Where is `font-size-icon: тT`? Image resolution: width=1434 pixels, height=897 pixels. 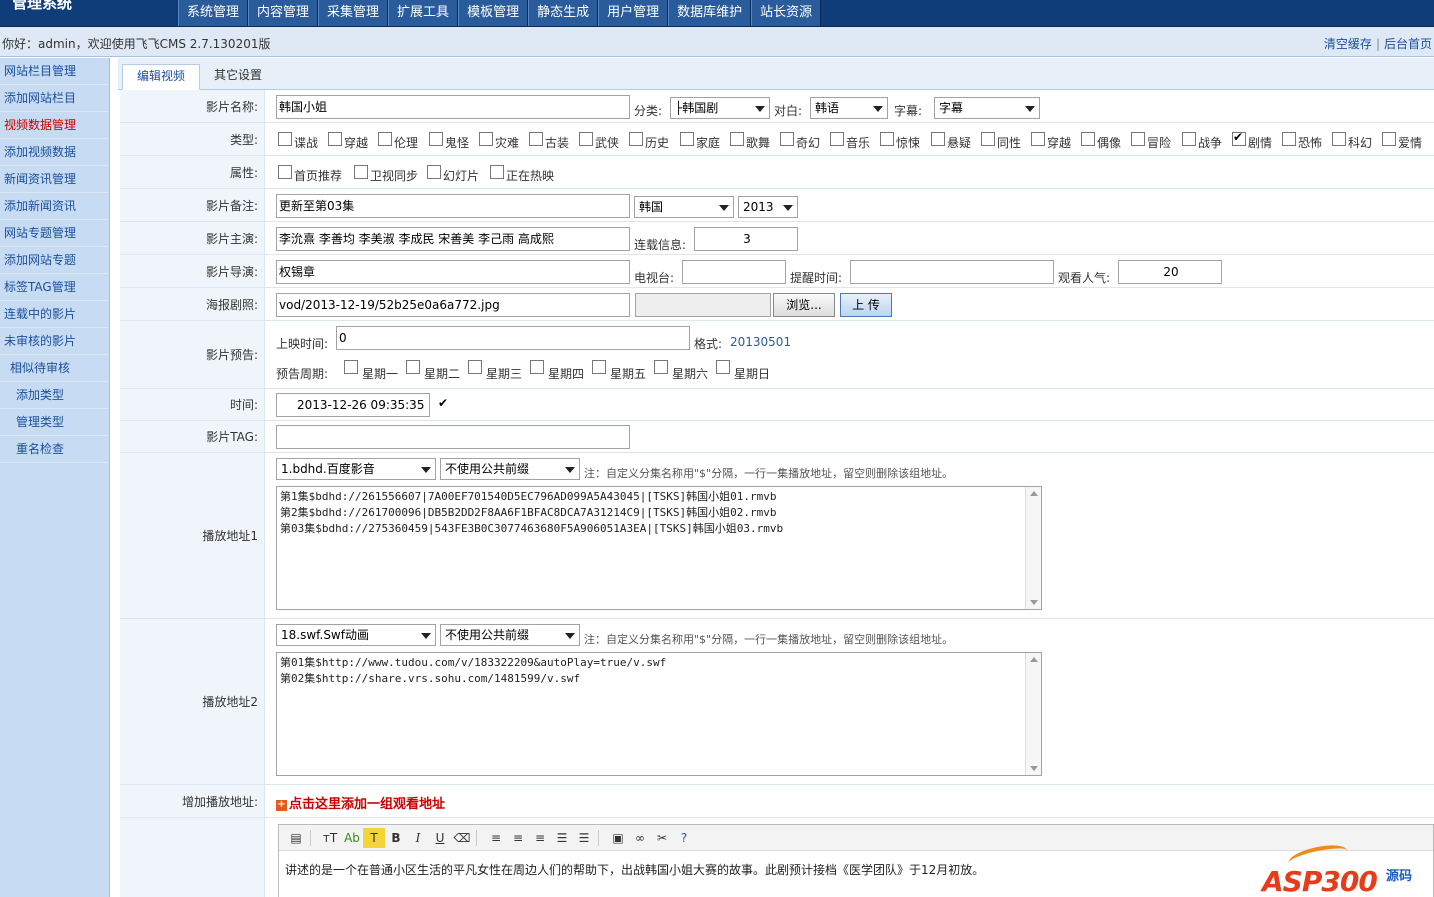
font-size-icon: тT is located at coordinates (330, 838).